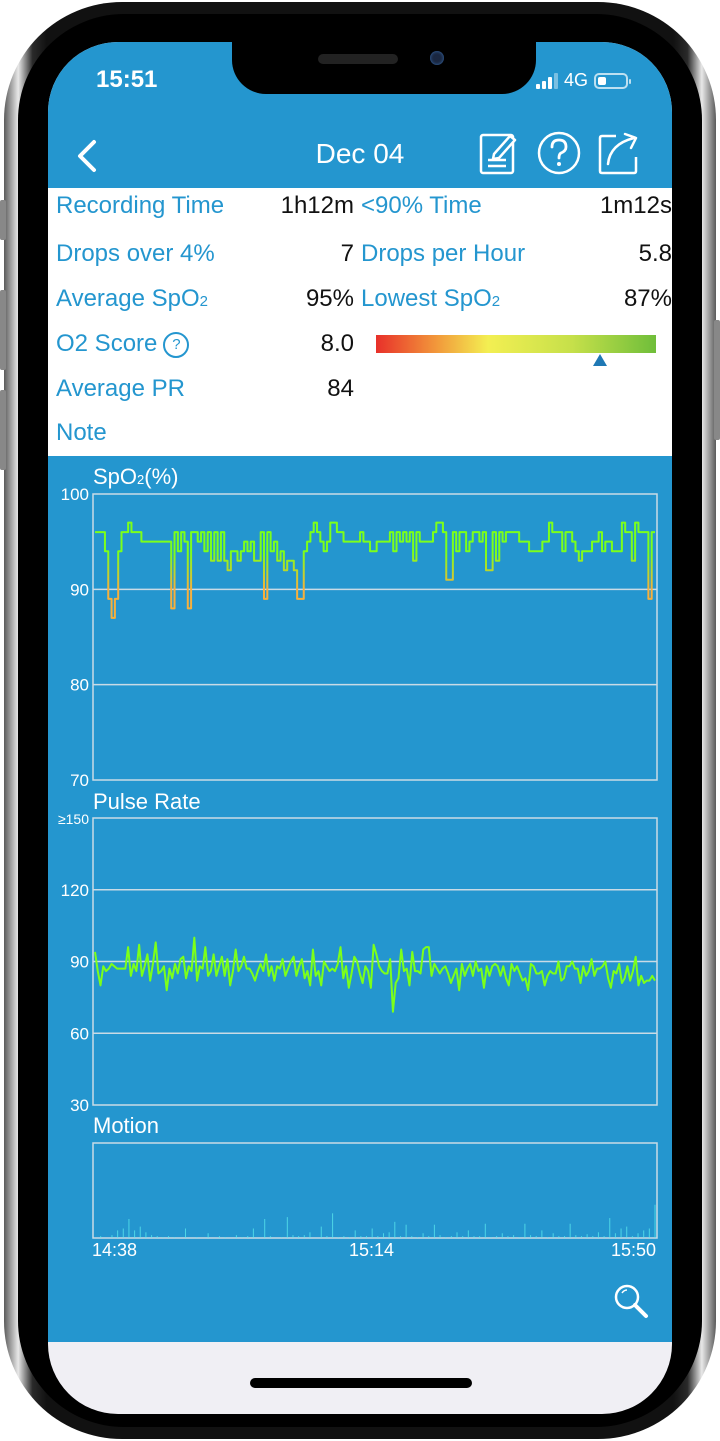  I want to click on notch, so click(384, 68).